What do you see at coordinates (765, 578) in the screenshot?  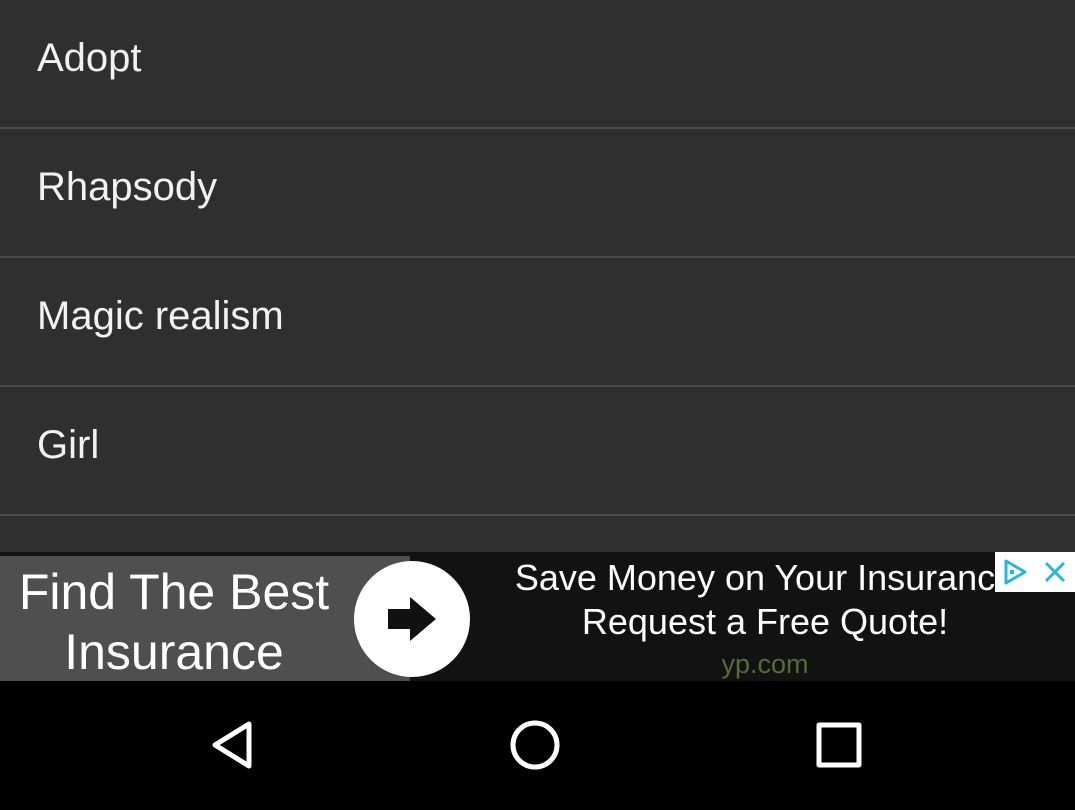 I see `ad-line-1: Save Money on Your Insurance` at bounding box center [765, 578].